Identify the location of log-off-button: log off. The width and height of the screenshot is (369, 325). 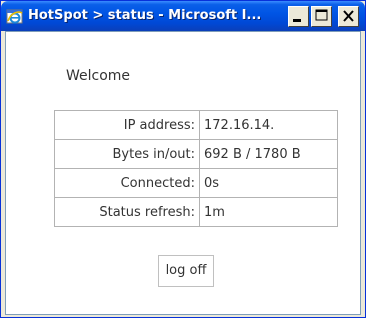
(186, 271).